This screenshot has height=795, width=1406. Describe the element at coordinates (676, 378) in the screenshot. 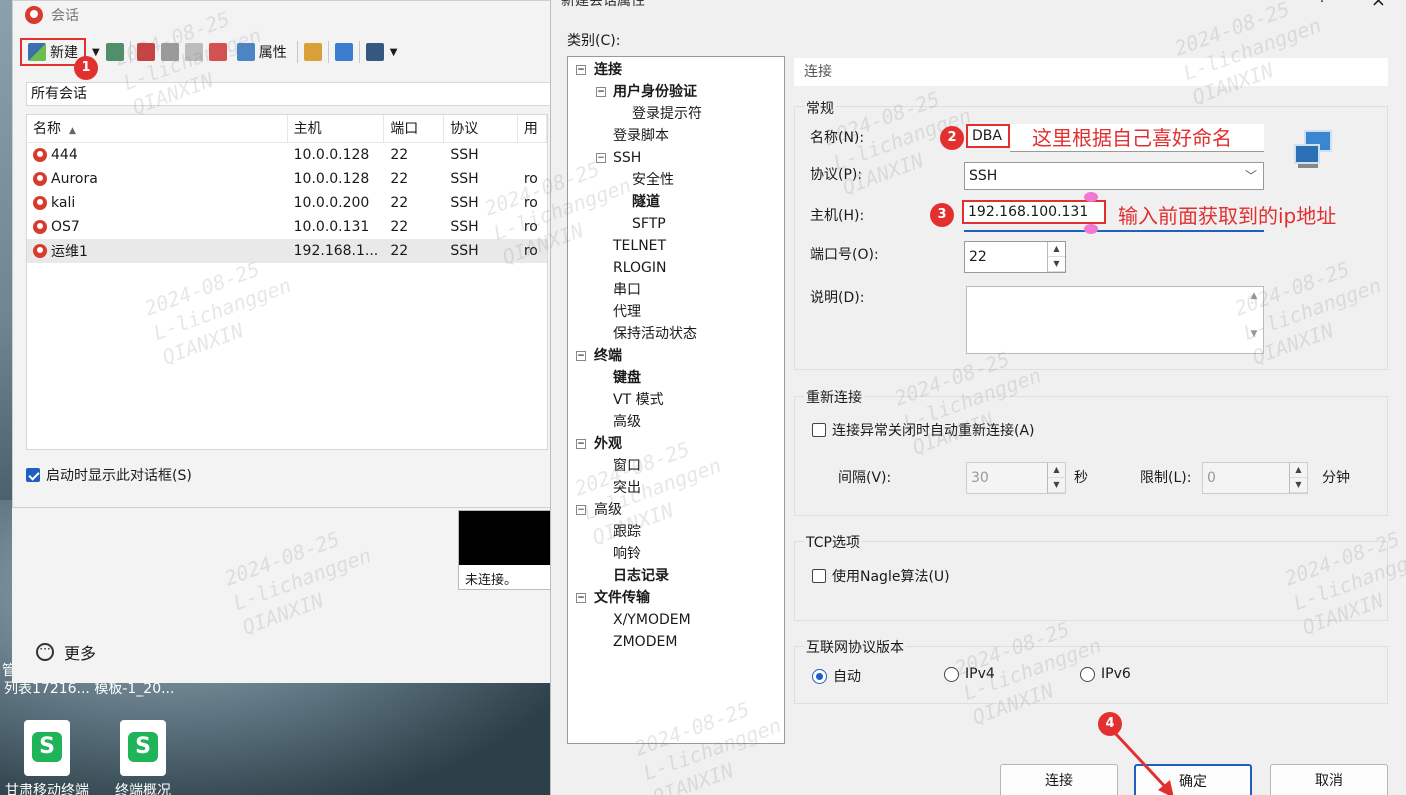

I see `tree-item: 键盘` at that location.